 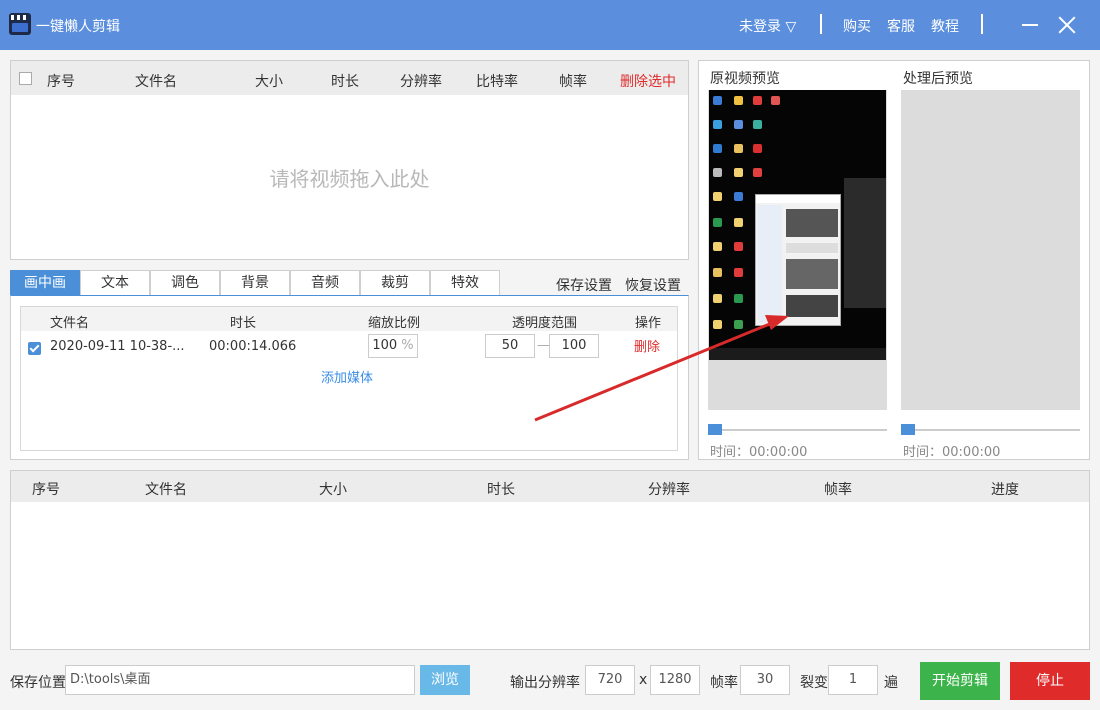 I want to click on original-preview-title: 原视频预览, so click(x=745, y=79).